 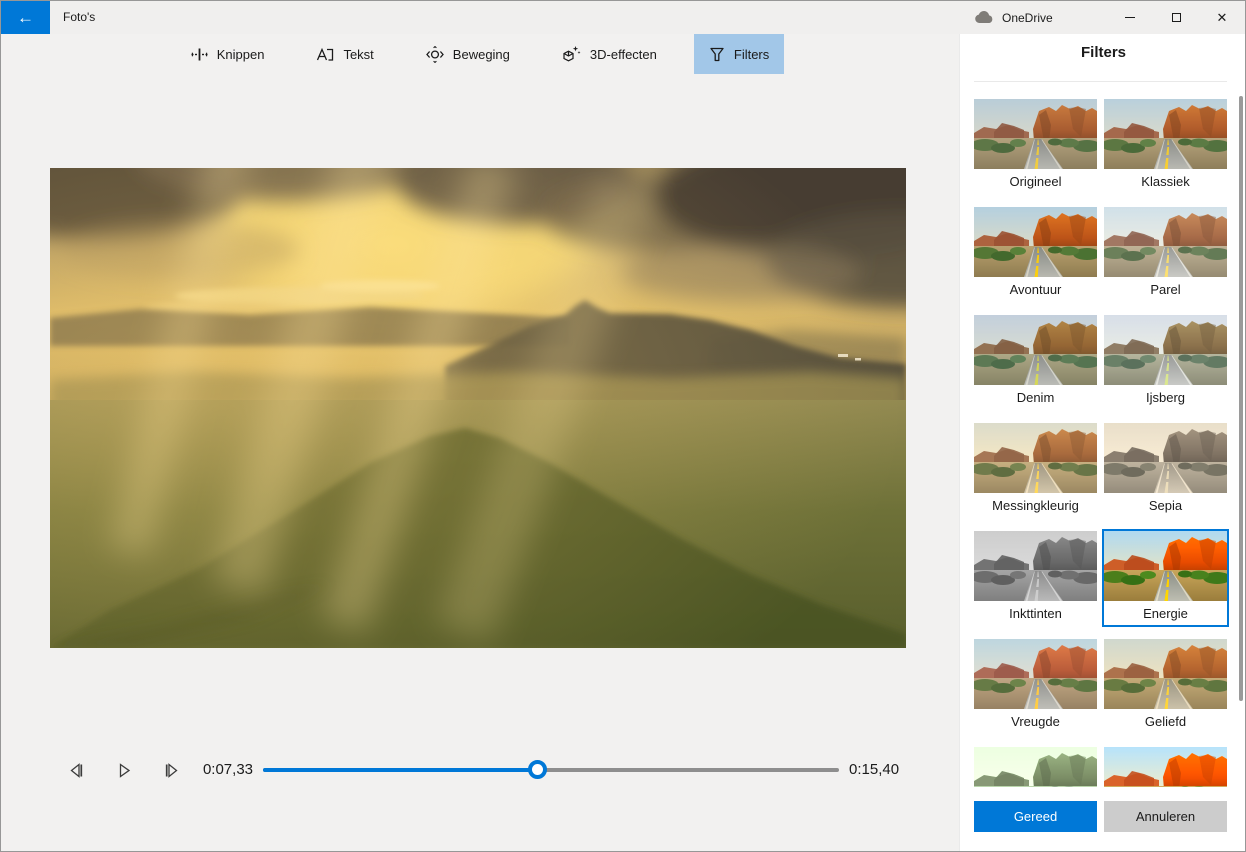 What do you see at coordinates (572, 54) in the screenshot?
I see `3d-effects-icon` at bounding box center [572, 54].